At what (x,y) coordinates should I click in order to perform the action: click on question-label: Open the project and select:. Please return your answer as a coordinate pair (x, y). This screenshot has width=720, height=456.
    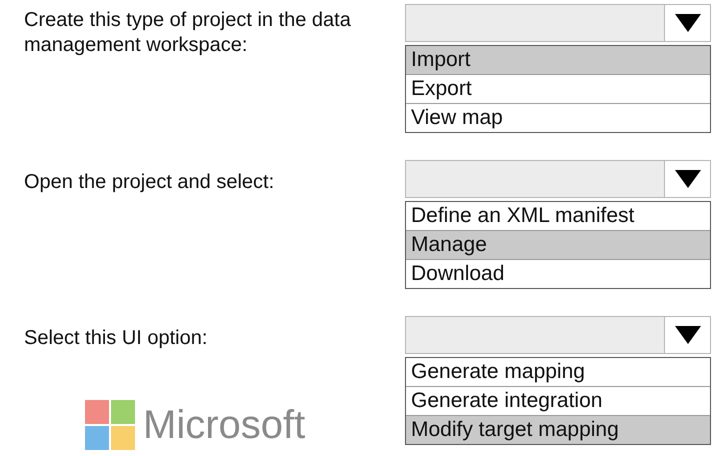
    Looking at the image, I should click on (150, 182).